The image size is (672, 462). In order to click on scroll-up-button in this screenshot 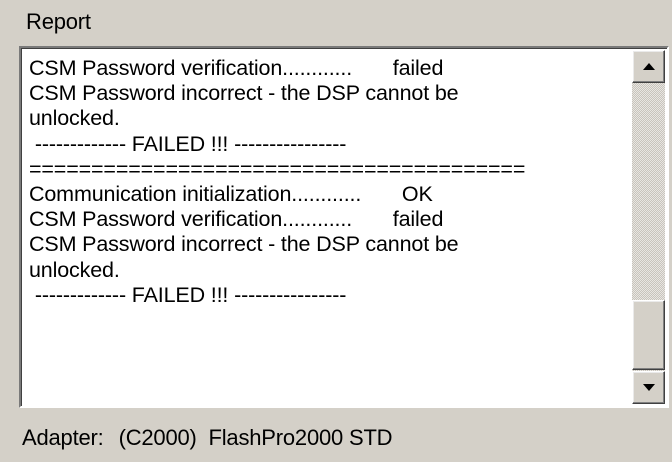, I will do `click(648, 66)`.